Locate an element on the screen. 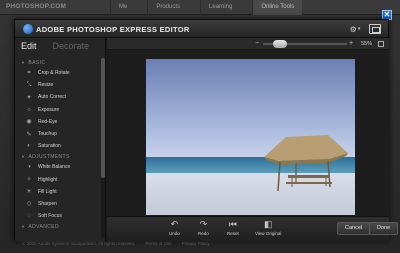 This screenshot has width=400, height=253. tool-item: ◇ Sharpen is located at coordinates (57, 204).